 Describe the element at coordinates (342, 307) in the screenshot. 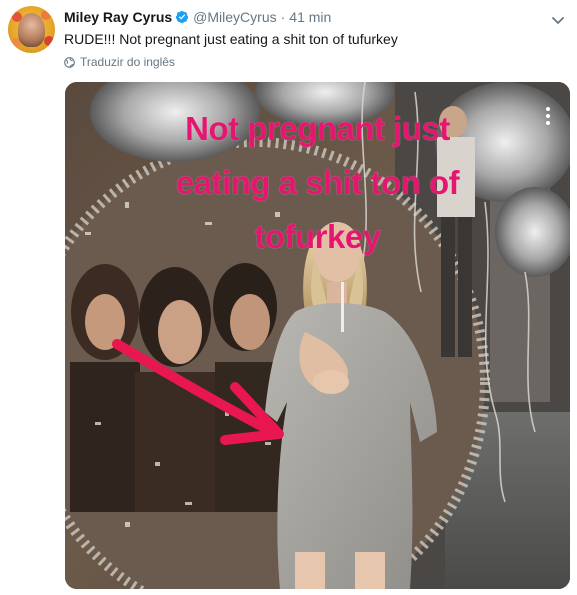

I see `lollipop-stick` at that location.